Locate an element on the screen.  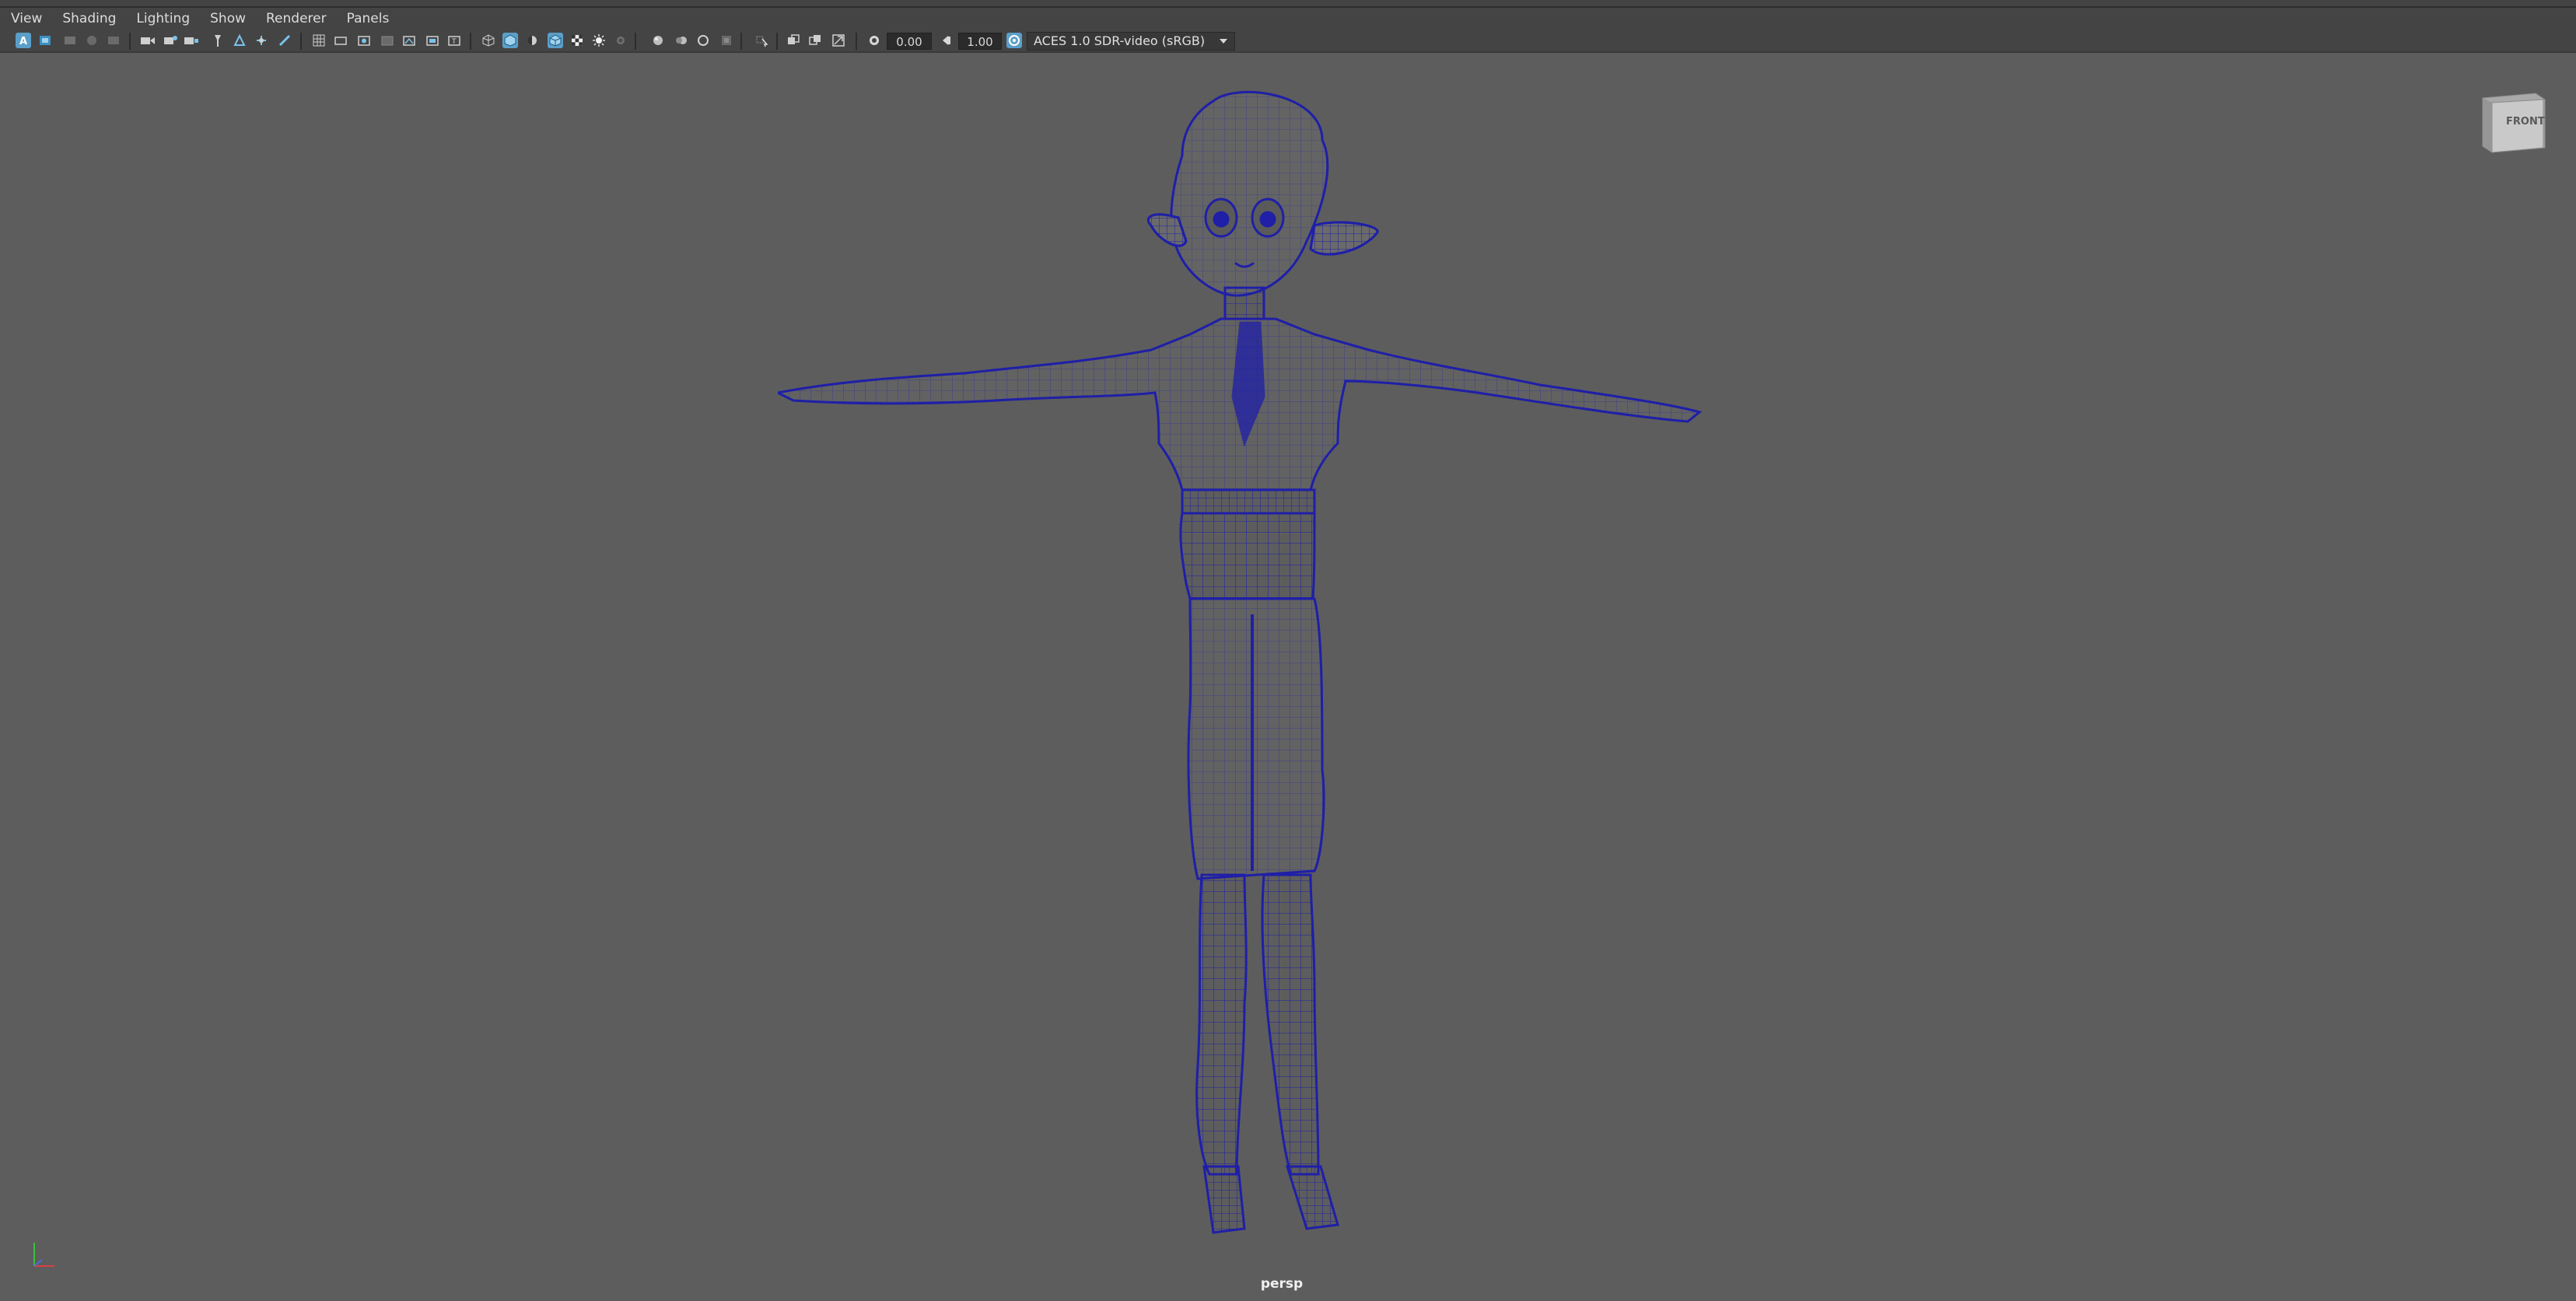
smooth-shade-icon is located at coordinates (510, 41).